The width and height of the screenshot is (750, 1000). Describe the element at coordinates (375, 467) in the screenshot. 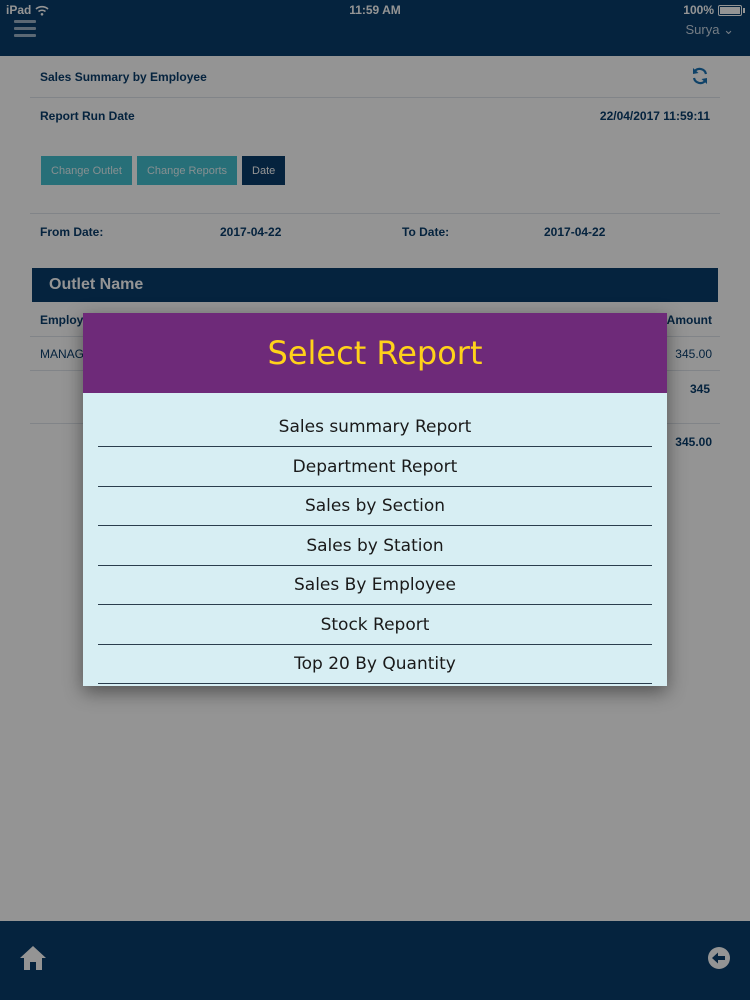

I see `report-option-department: Department Report` at that location.